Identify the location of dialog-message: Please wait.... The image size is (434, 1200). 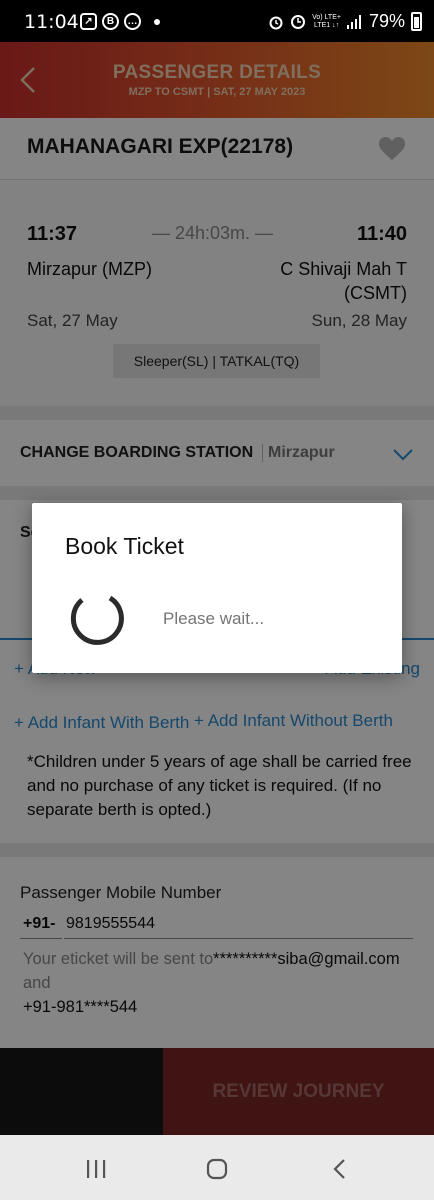
(214, 618).